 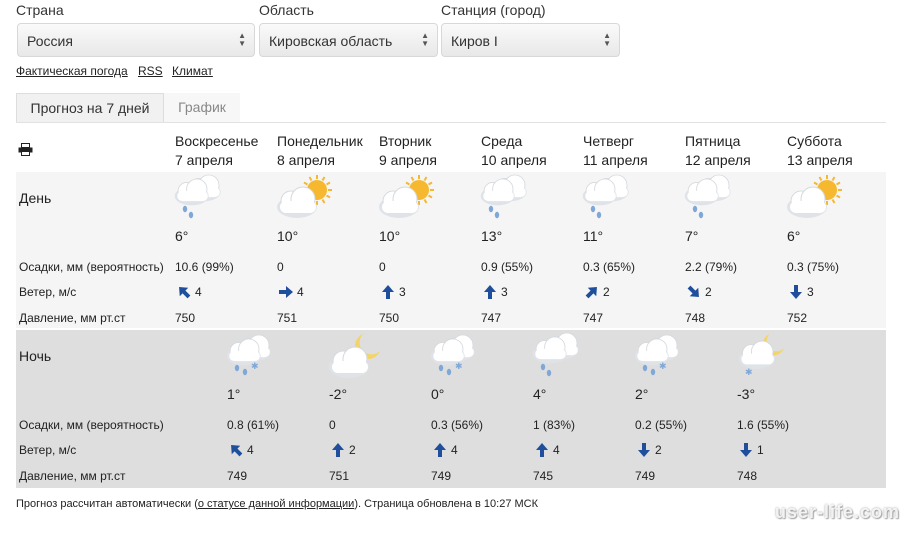 What do you see at coordinates (438, 394) in the screenshot?
I see `temperature: 0°` at bounding box center [438, 394].